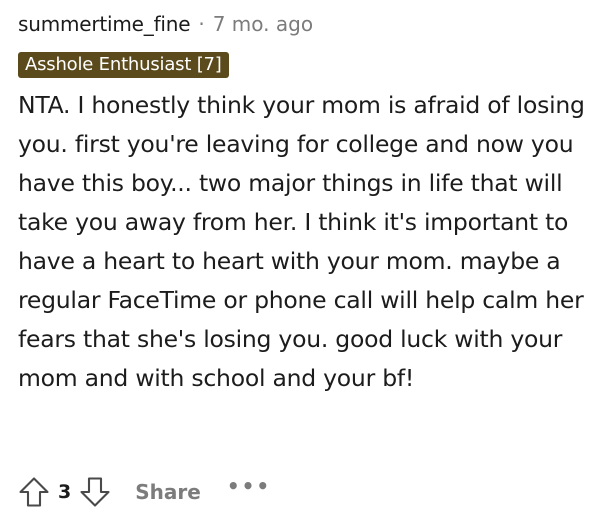  I want to click on timestamp: 7 mo. ago, so click(263, 24).